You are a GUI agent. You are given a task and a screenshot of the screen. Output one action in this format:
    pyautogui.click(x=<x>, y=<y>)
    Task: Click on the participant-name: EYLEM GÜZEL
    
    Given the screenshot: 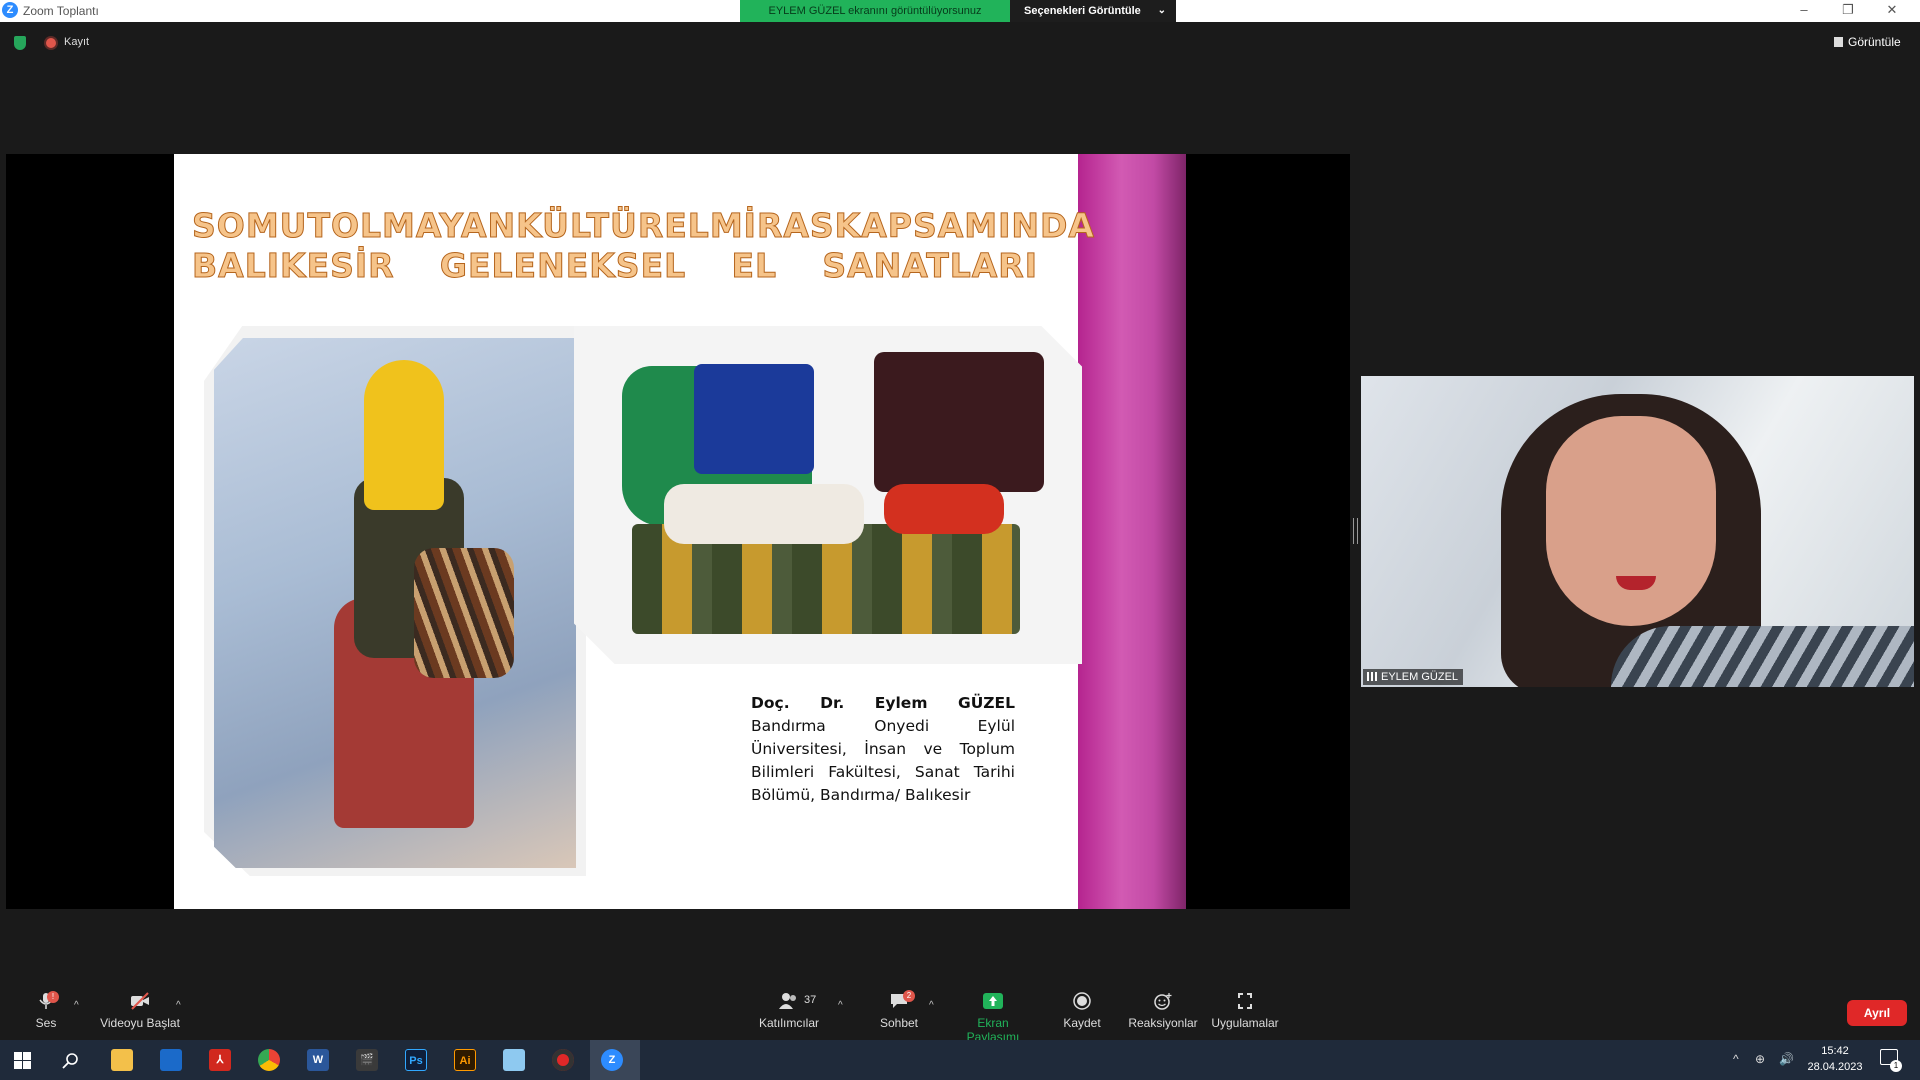 What is the action you would take?
    pyautogui.click(x=1420, y=677)
    